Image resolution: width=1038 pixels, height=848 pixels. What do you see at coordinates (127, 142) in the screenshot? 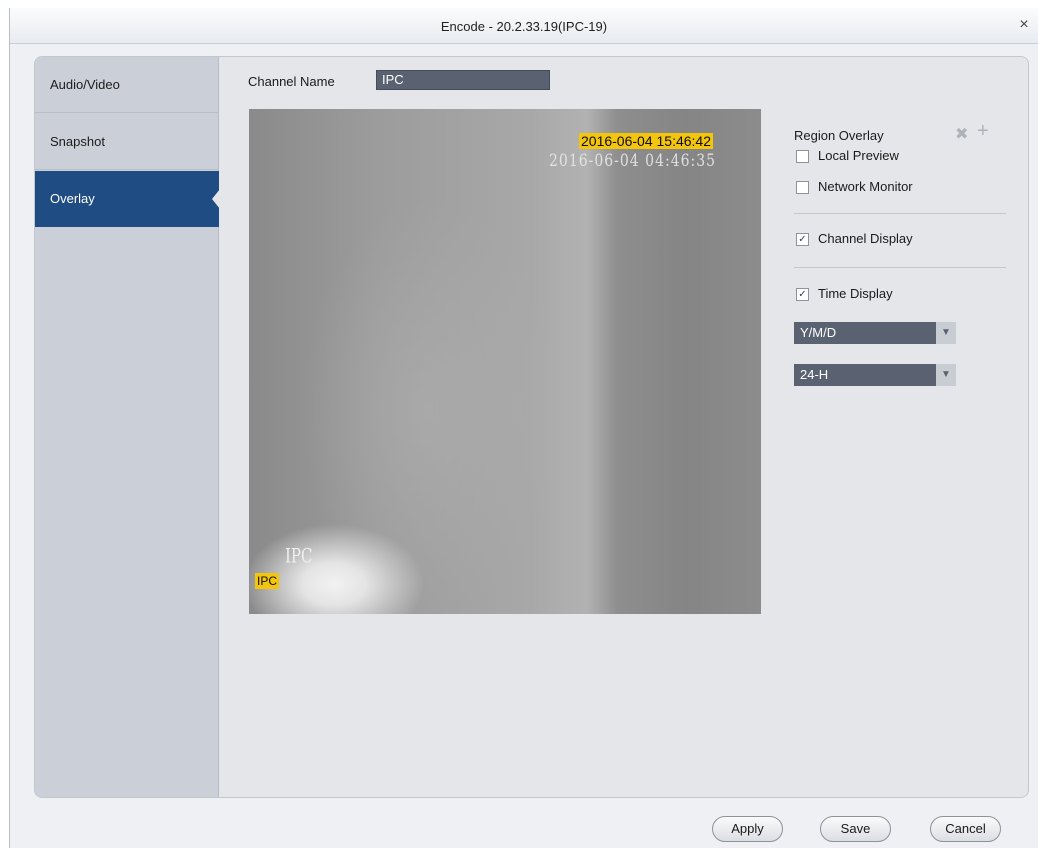
I see `sidebar-item-snapshot: Snapshot` at bounding box center [127, 142].